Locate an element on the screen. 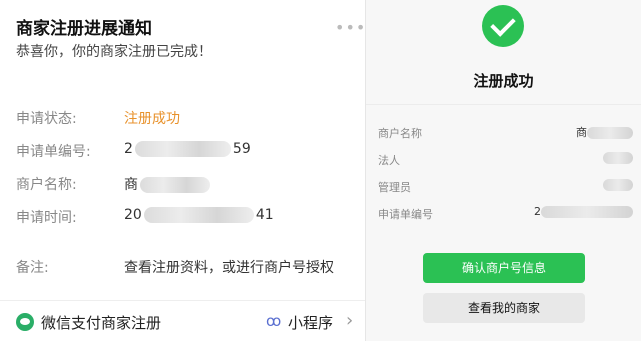 This screenshot has height=342, width=641. mini-program-name: 微信支付商家注册 is located at coordinates (101, 323).